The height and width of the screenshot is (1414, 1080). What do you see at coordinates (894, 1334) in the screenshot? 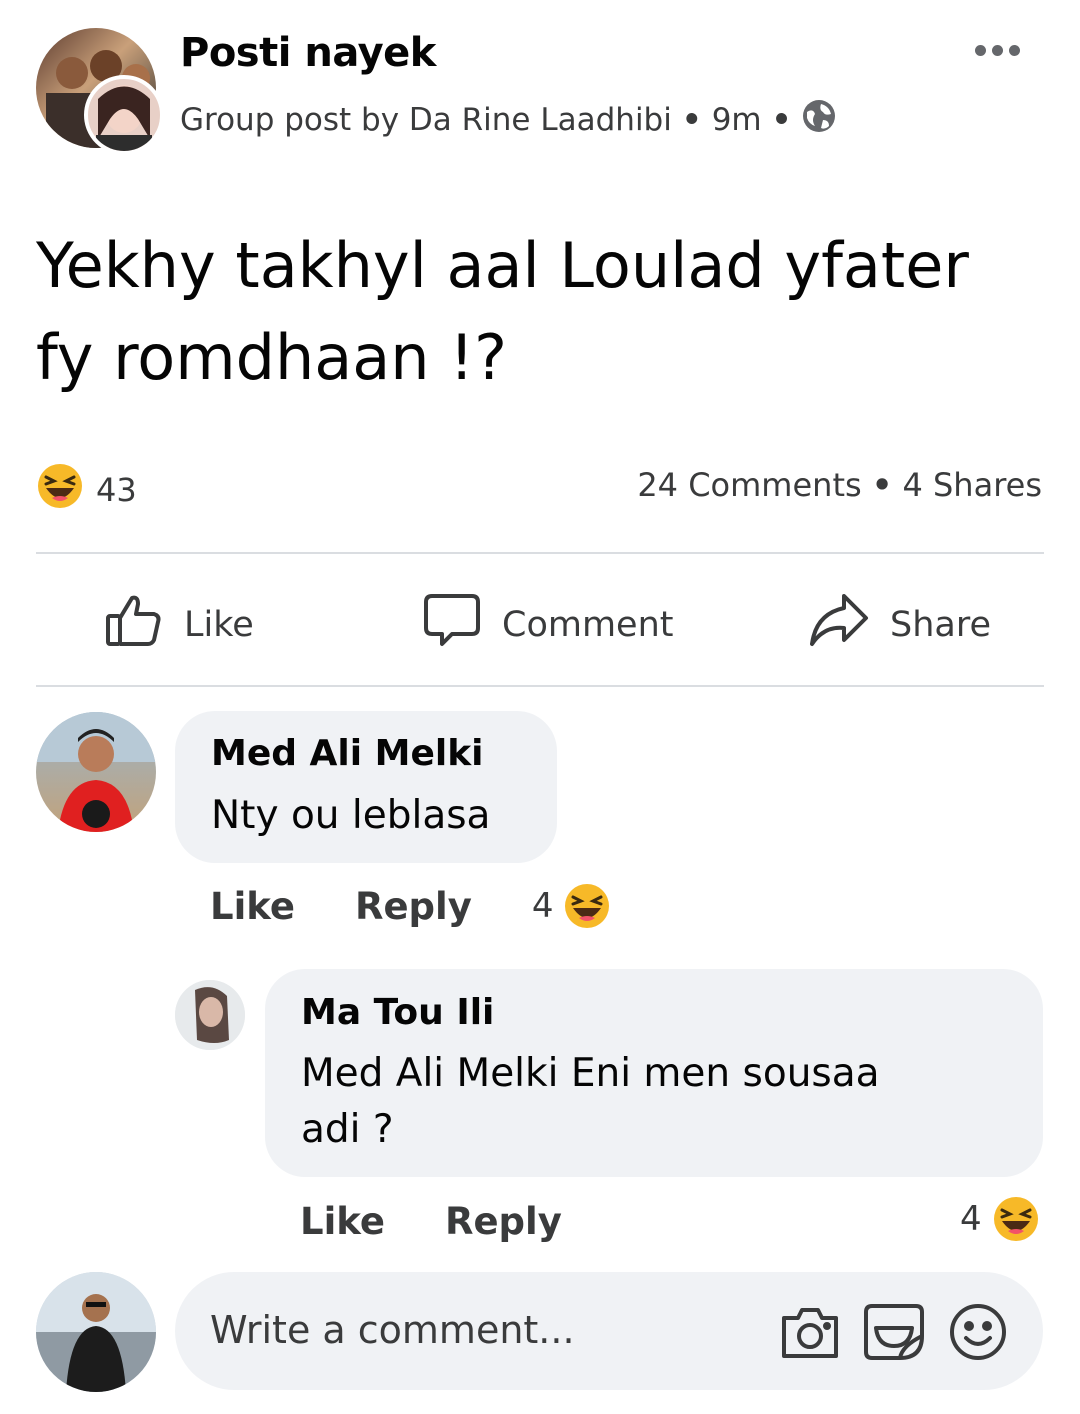
I see `gif-sticker-icon` at bounding box center [894, 1334].